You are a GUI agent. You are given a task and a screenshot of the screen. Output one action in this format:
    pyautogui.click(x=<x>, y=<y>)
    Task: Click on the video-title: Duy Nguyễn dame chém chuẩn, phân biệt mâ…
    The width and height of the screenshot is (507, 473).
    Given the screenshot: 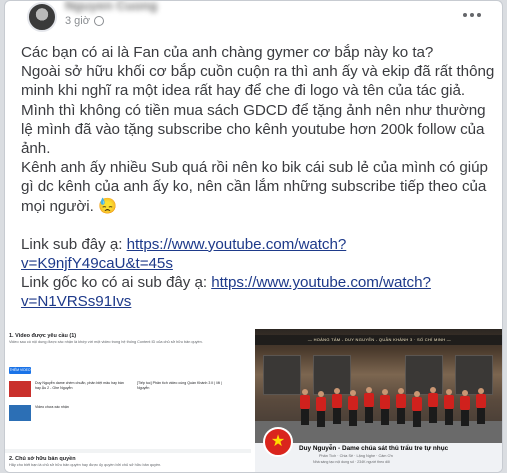 What is the action you would take?
    pyautogui.click(x=79, y=385)
    